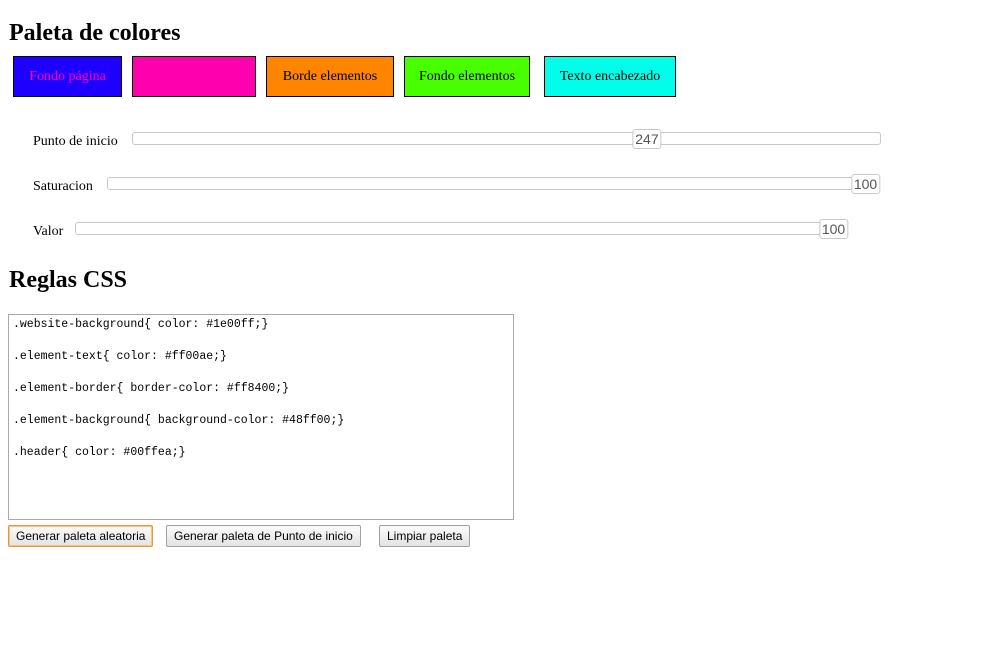  What do you see at coordinates (467, 76) in the screenshot?
I see `swatch-element-background: Fondo elementos` at bounding box center [467, 76].